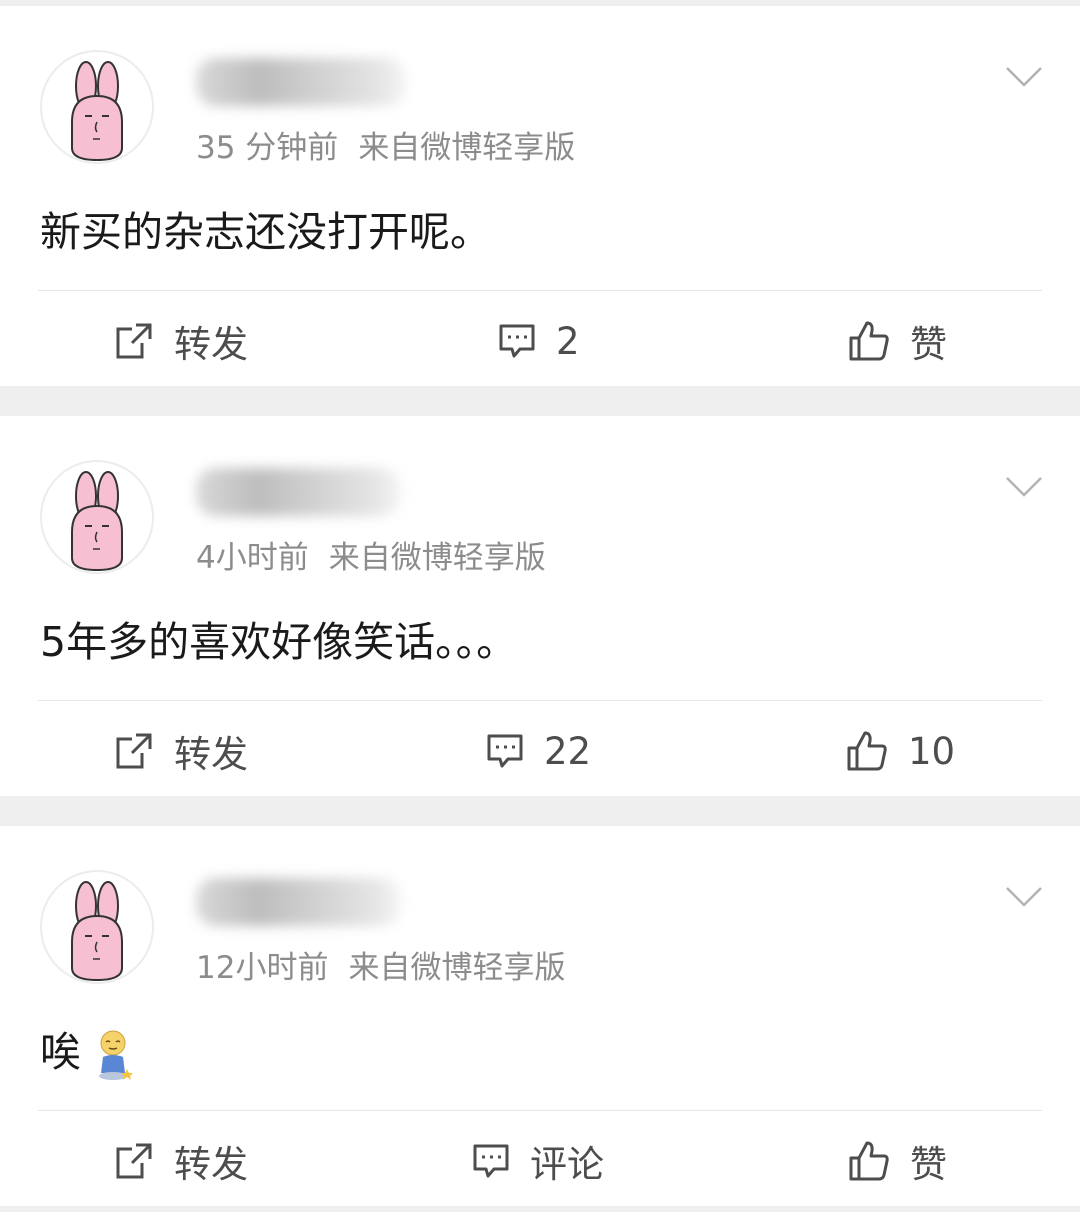 The image size is (1080, 1212). What do you see at coordinates (567, 1164) in the screenshot?
I see `comment-label: 评论` at bounding box center [567, 1164].